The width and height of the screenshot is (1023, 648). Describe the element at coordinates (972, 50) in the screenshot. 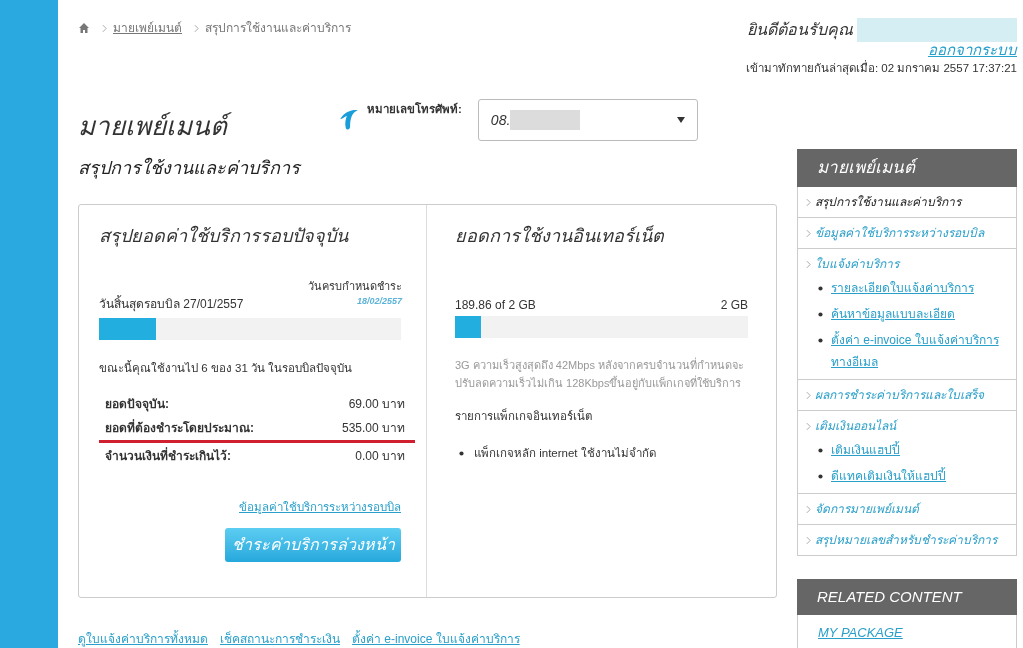

I see `logout-link: ออกจากระบบ` at that location.